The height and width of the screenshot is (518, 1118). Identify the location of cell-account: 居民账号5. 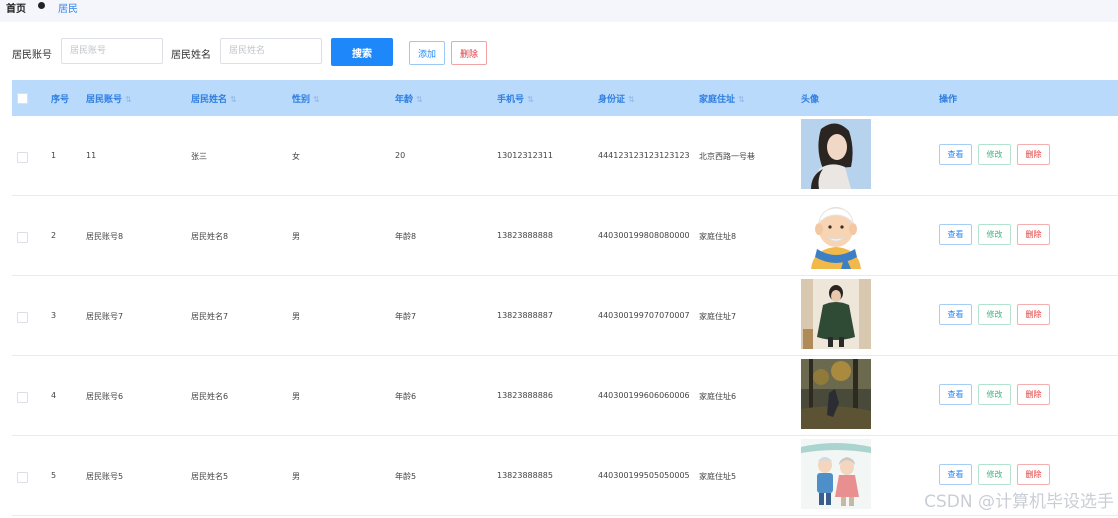
(105, 476).